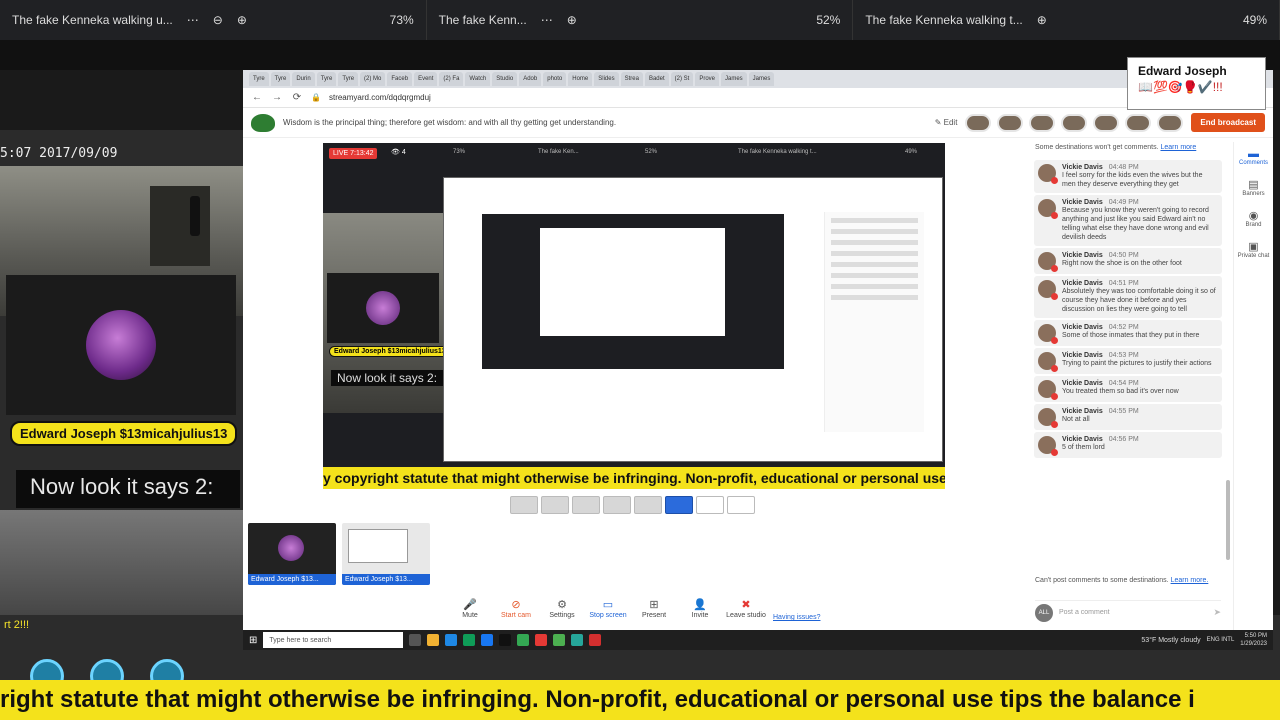 The height and width of the screenshot is (720, 1280). I want to click on outer-window-1: The fake Kenneka walking u... ⋯ ⊖ ⊕ 73%, so click(213, 20).